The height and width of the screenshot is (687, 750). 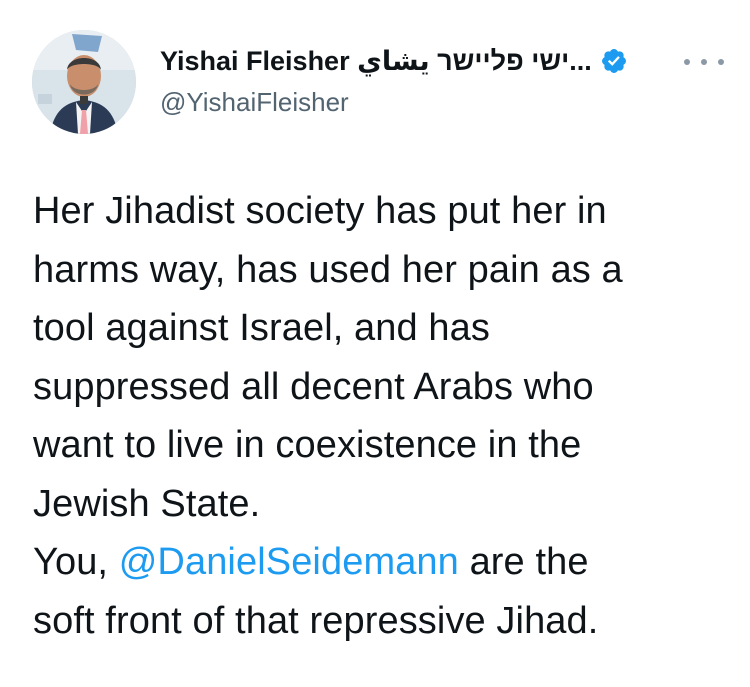 I want to click on tweet-line: want to live in coexistence in the, so click(x=307, y=445).